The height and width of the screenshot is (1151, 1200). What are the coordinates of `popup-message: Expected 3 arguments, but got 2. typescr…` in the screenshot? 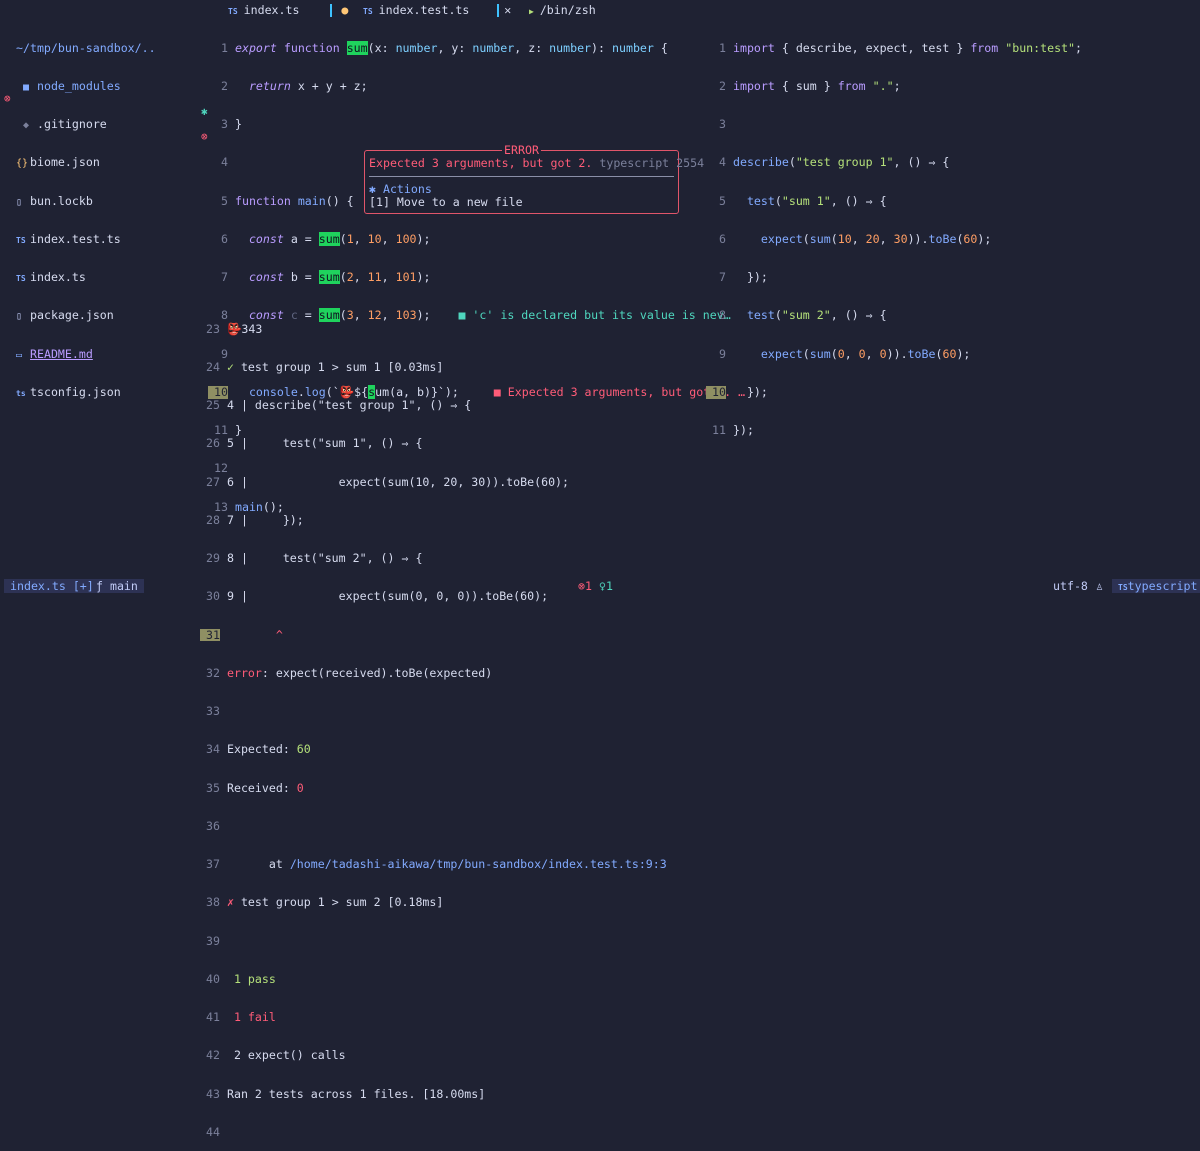 It's located at (537, 163).